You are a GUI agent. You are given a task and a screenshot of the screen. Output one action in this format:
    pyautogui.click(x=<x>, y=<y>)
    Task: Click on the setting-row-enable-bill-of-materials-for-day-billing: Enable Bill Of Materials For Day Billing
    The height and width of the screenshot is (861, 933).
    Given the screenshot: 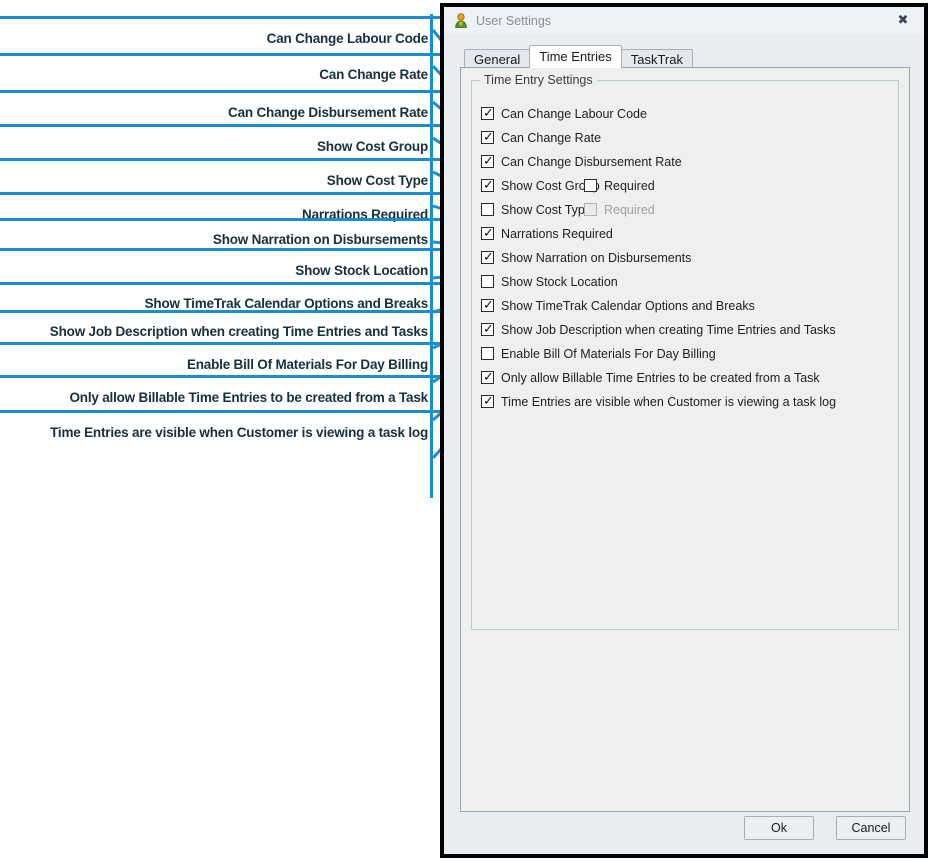 What is the action you would take?
    pyautogui.click(x=598, y=353)
    